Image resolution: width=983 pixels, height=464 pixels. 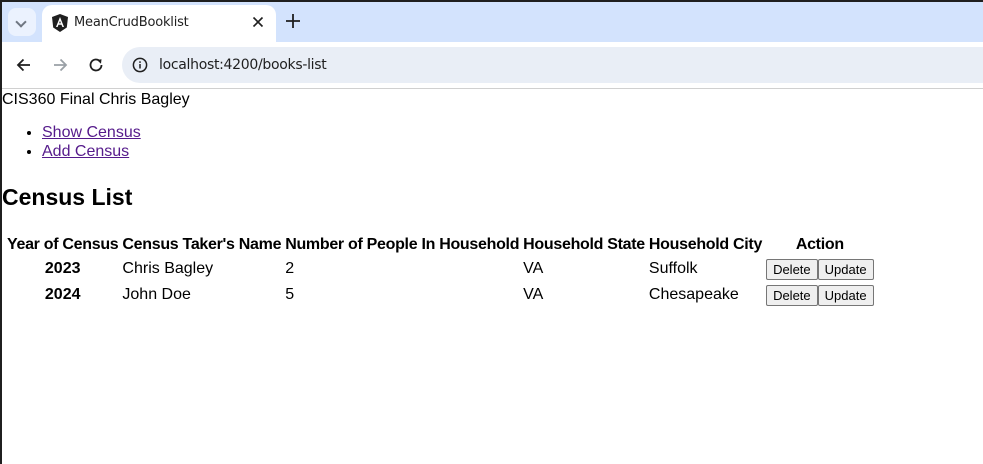 What do you see at coordinates (168, 268) in the screenshot?
I see `name-cell: Chris Bagley` at bounding box center [168, 268].